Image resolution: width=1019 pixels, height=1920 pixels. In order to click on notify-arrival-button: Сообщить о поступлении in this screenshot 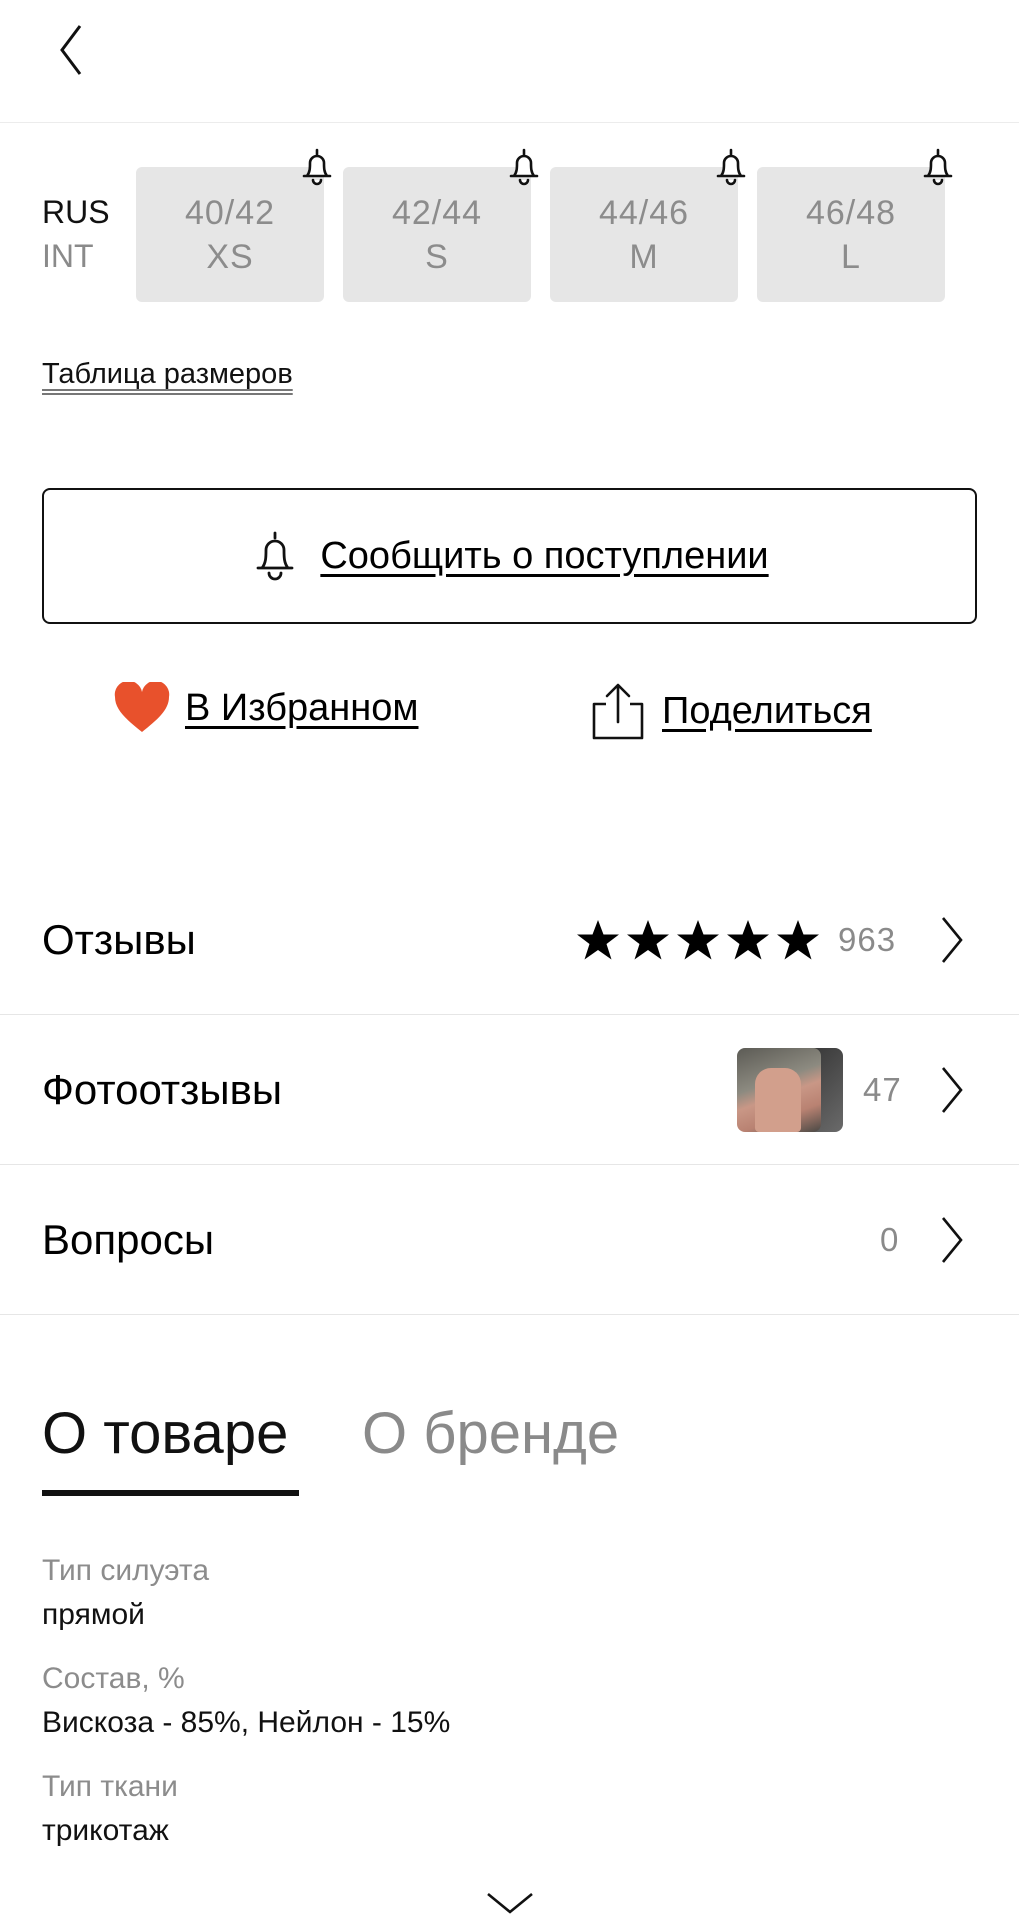, I will do `click(509, 556)`.